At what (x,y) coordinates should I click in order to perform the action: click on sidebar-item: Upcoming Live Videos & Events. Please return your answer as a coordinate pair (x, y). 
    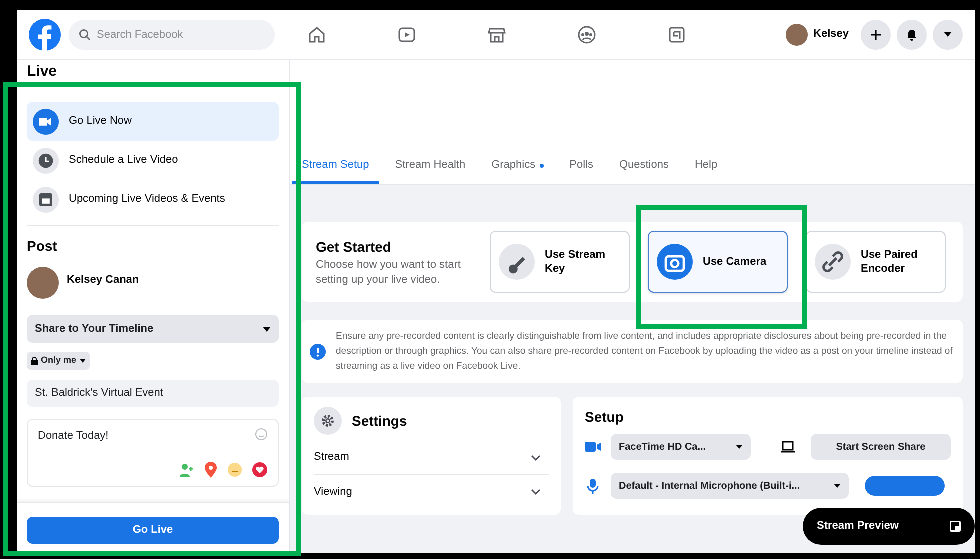
    Looking at the image, I should click on (153, 199).